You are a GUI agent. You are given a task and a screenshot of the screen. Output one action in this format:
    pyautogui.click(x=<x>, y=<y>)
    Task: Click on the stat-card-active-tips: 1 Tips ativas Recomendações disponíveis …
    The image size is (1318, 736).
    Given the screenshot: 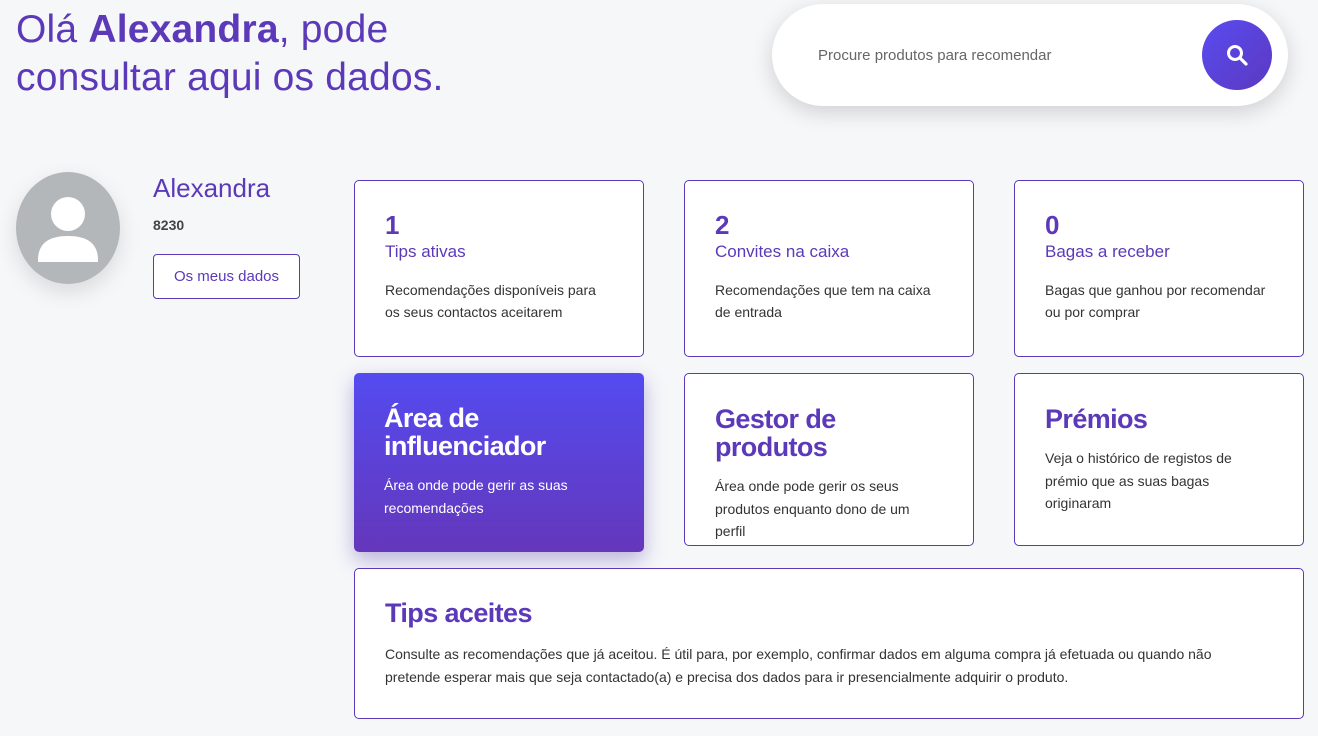 What is the action you would take?
    pyautogui.click(x=499, y=268)
    